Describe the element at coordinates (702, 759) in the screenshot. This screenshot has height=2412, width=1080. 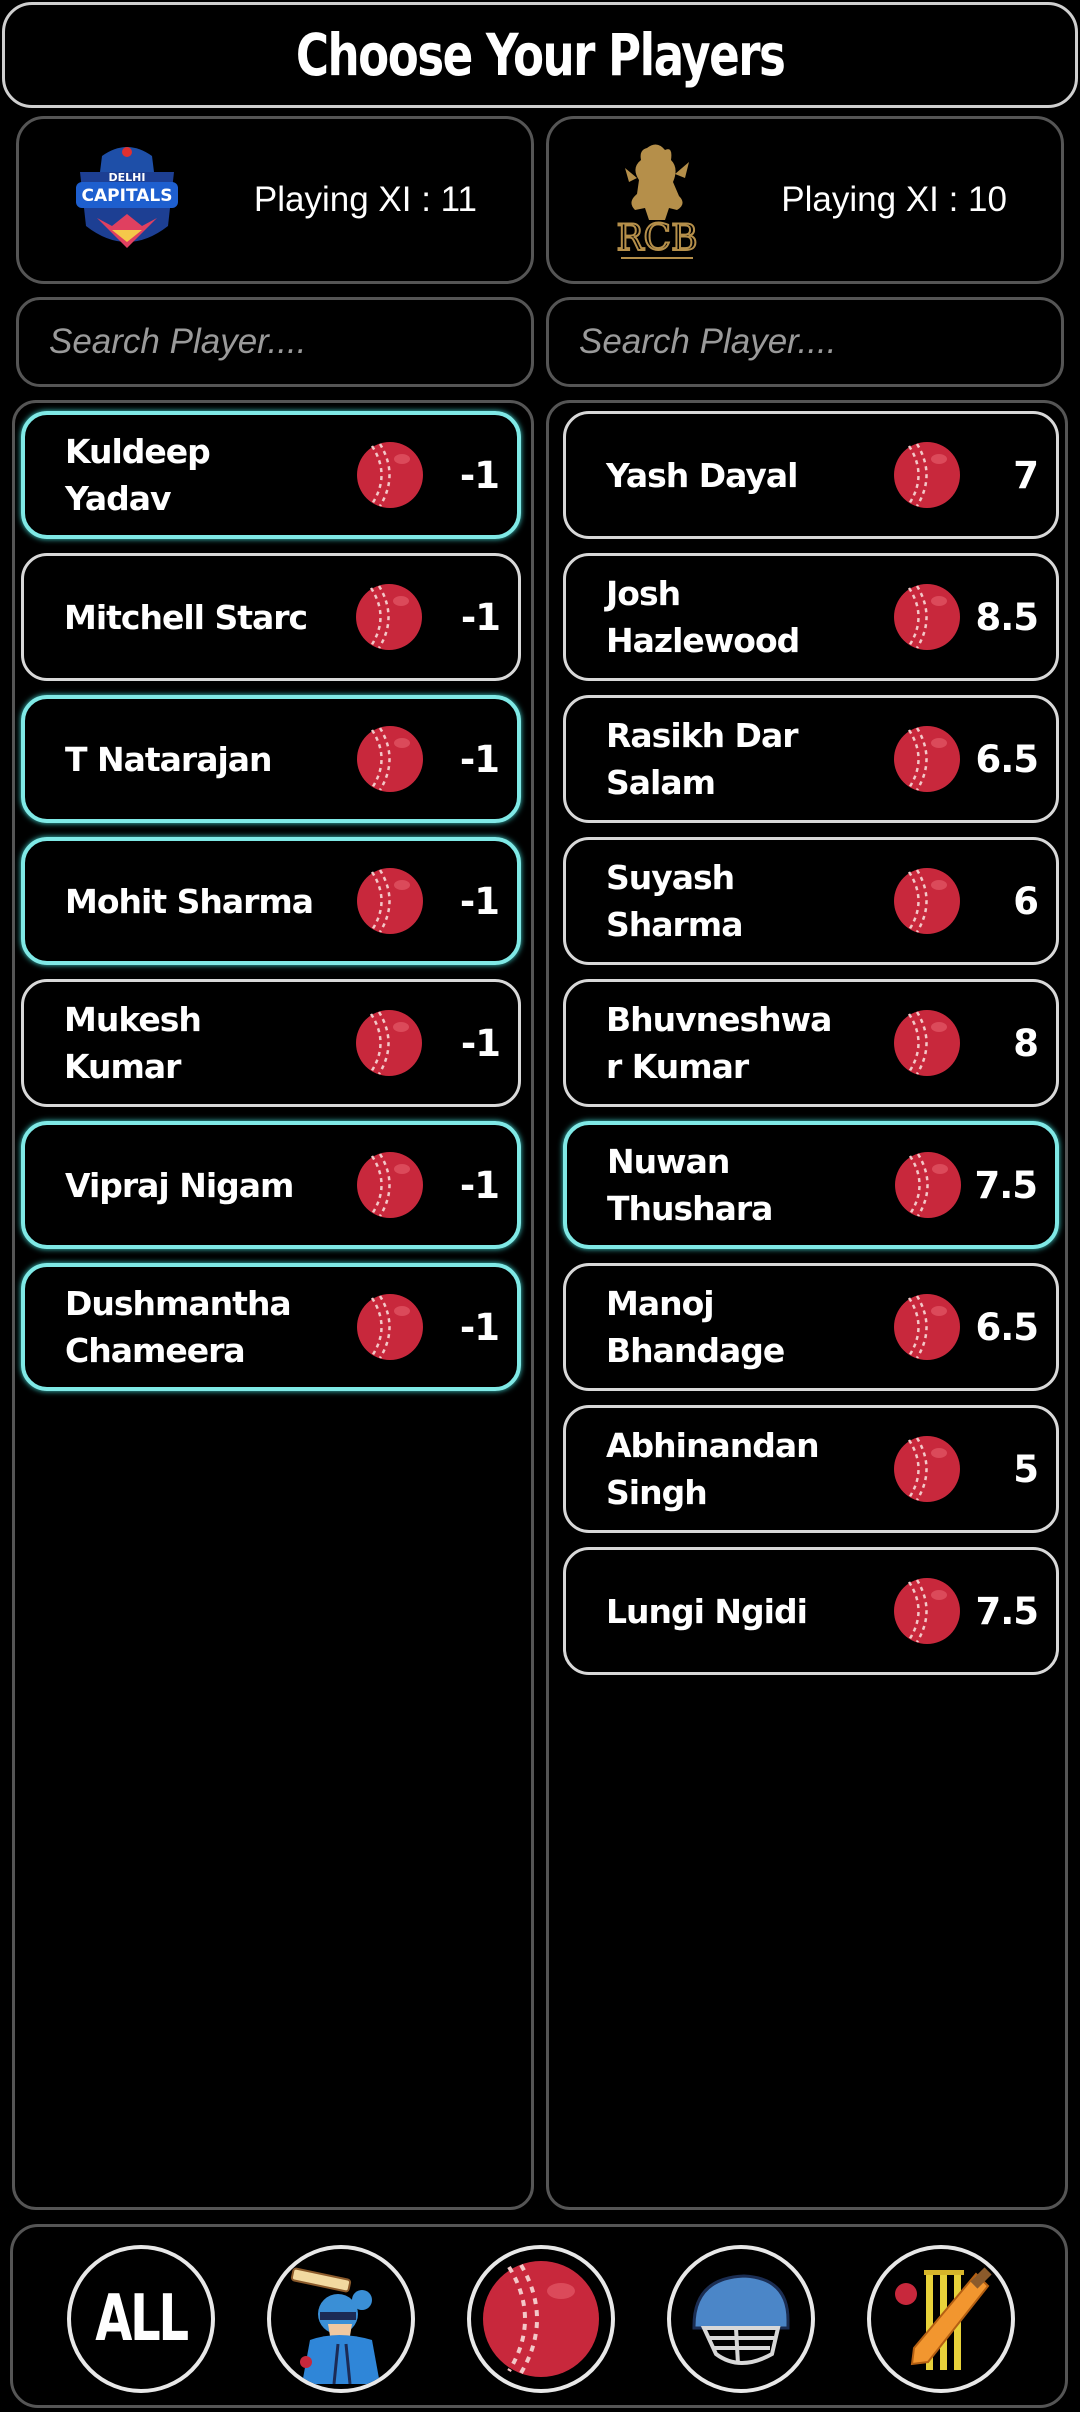
I see `player-name: Rasikh Dar Salam` at that location.